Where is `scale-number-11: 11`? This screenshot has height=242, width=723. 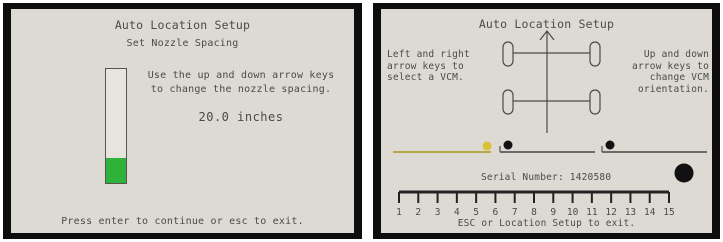
scale-number-11: 11 is located at coordinates (592, 212).